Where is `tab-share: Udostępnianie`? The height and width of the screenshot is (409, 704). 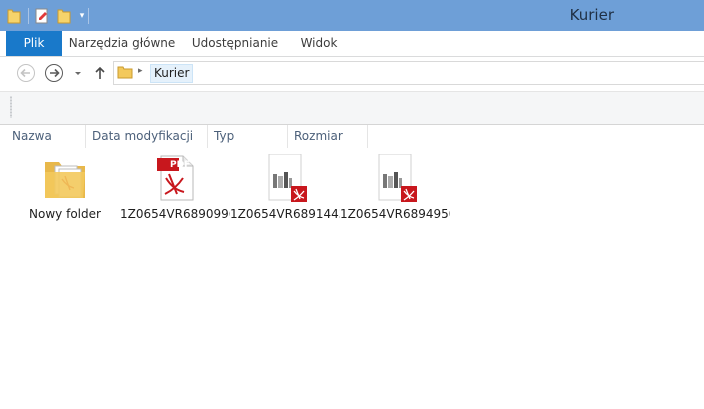
tab-share: Udostępnianie is located at coordinates (235, 43).